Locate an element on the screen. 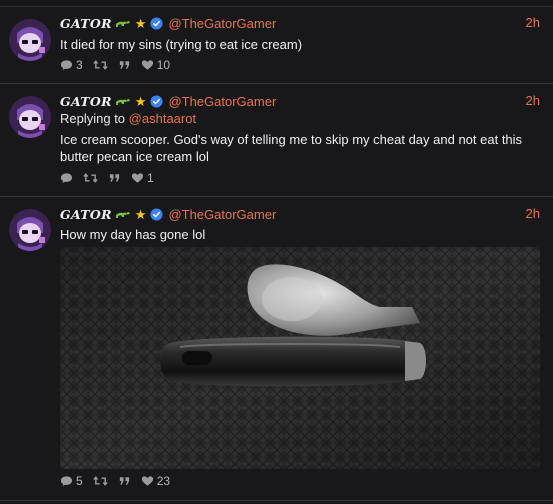 The width and height of the screenshot is (553, 504). tweet-text: How my day has gone lol is located at coordinates (133, 234).